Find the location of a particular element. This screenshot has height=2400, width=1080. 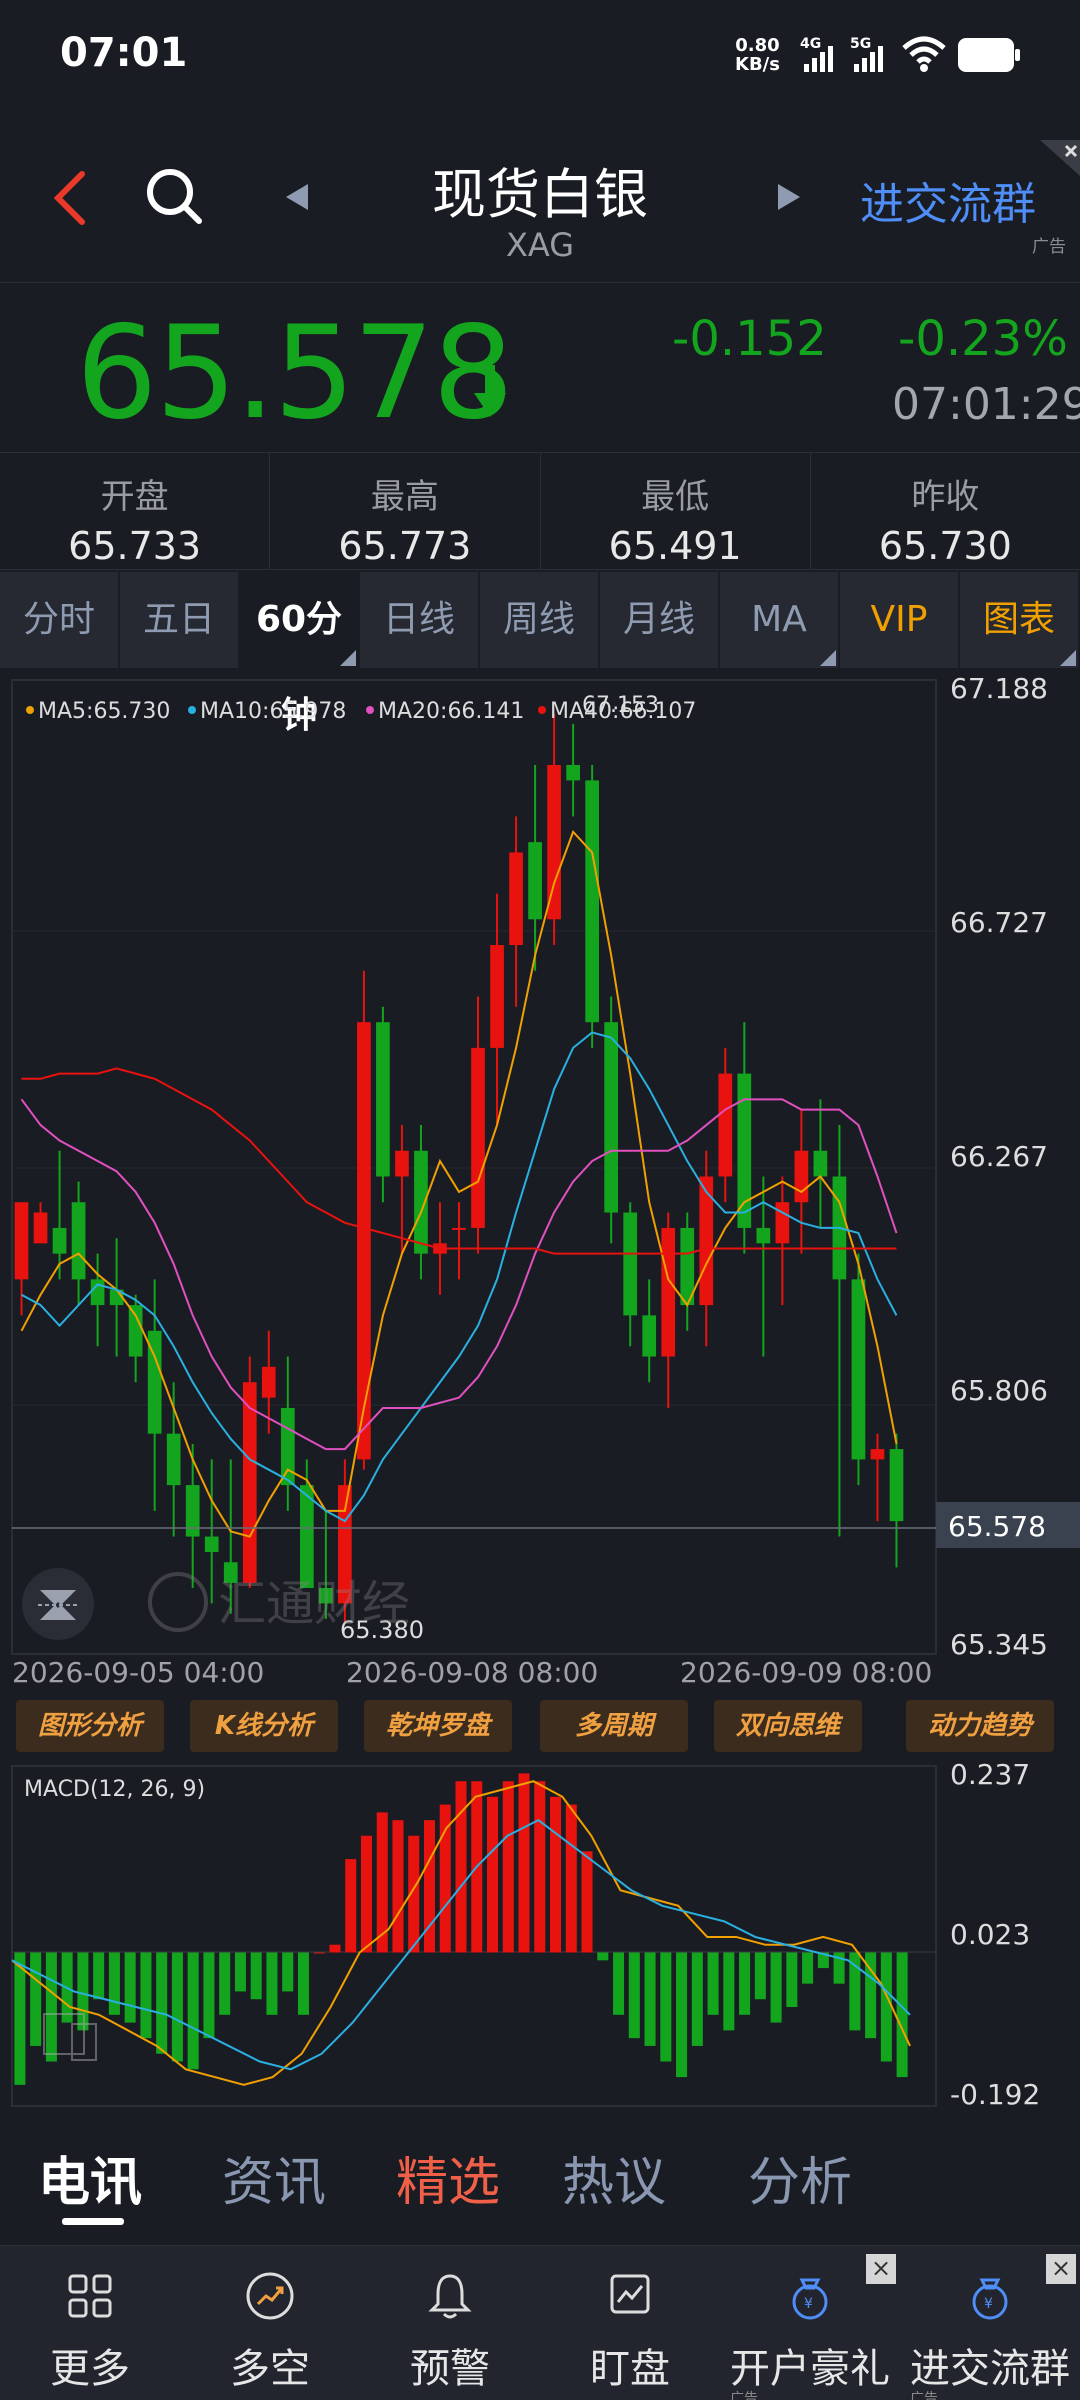

bell-icon is located at coordinates (450, 2296).